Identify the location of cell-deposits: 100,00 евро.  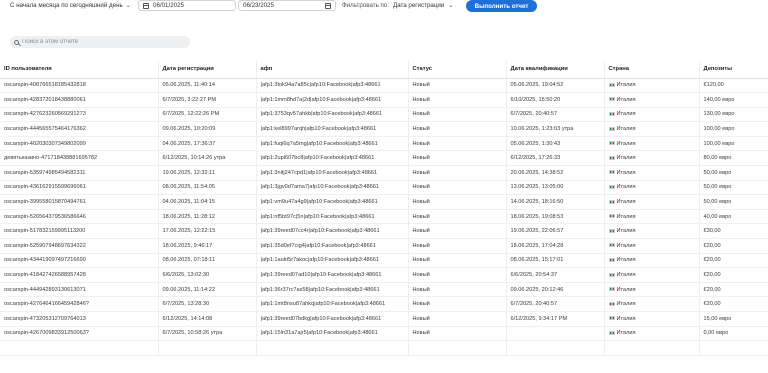
(733, 144).